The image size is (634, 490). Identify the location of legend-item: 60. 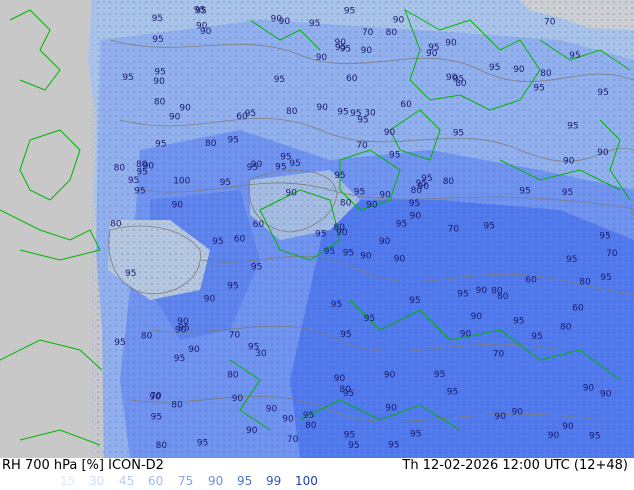
(156, 481).